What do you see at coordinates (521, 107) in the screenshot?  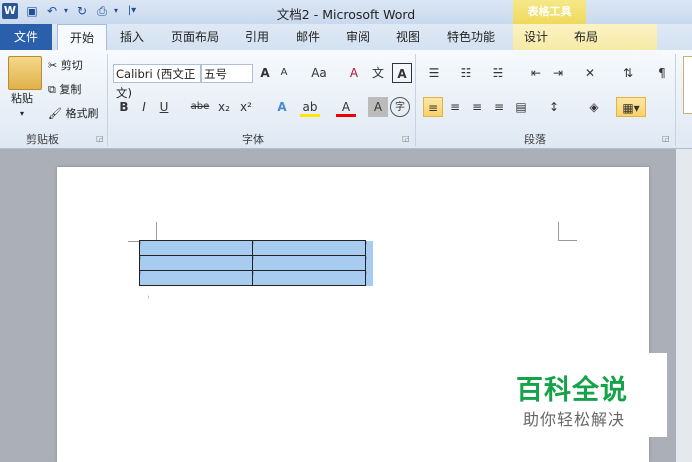 I see `distributed-icon: ▤` at bounding box center [521, 107].